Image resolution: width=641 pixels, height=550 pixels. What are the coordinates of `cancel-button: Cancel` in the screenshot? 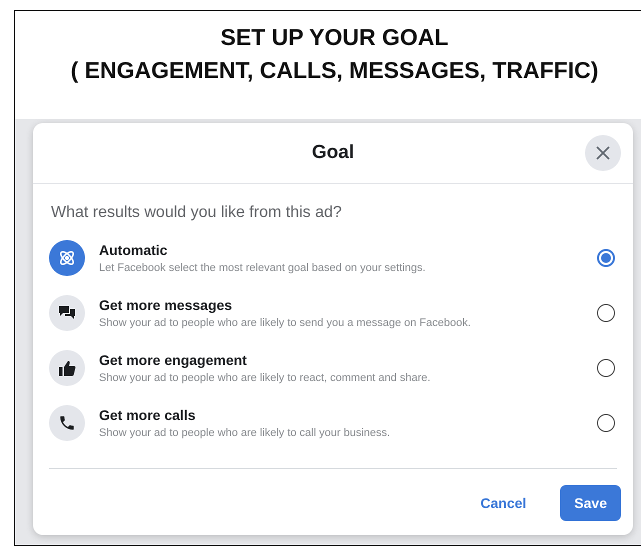 It's located at (503, 503).